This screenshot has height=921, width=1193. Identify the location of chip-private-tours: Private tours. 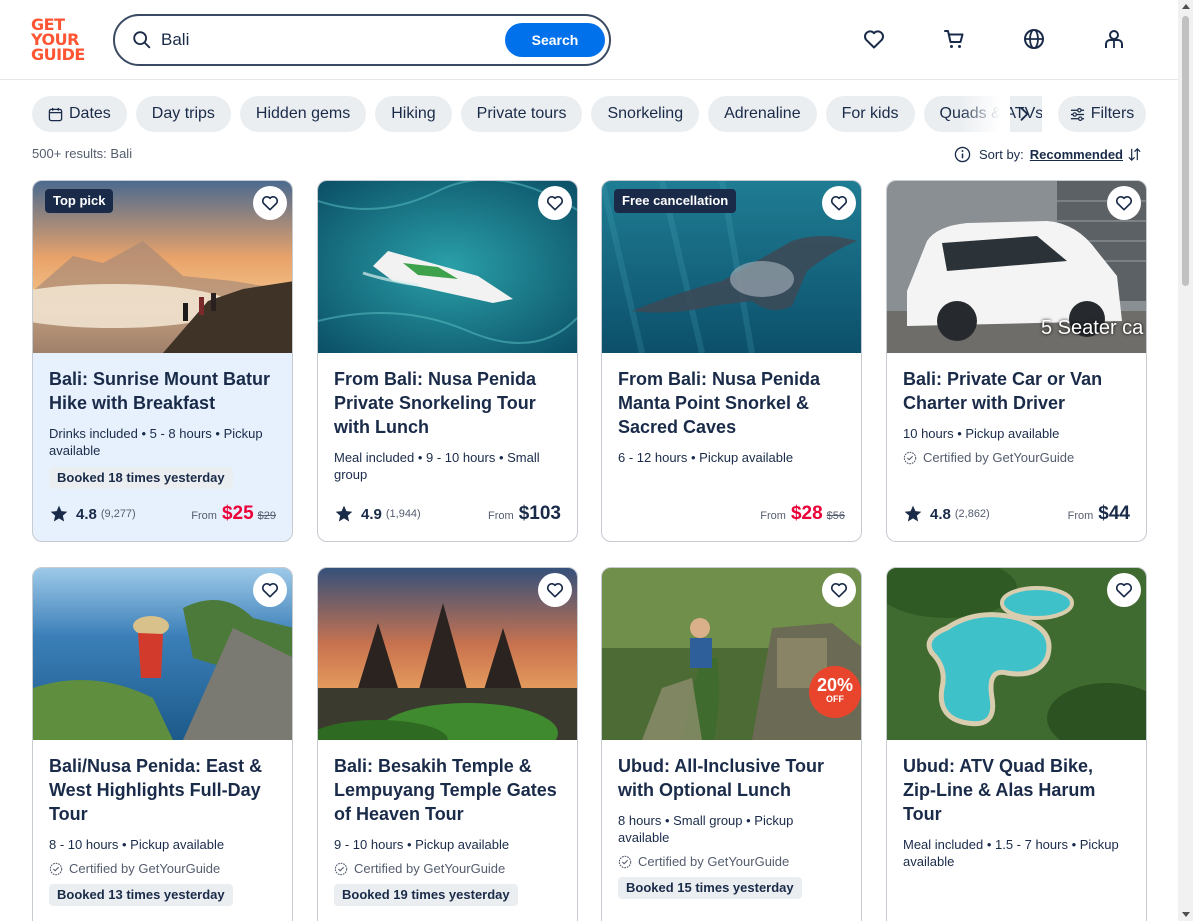
(521, 114).